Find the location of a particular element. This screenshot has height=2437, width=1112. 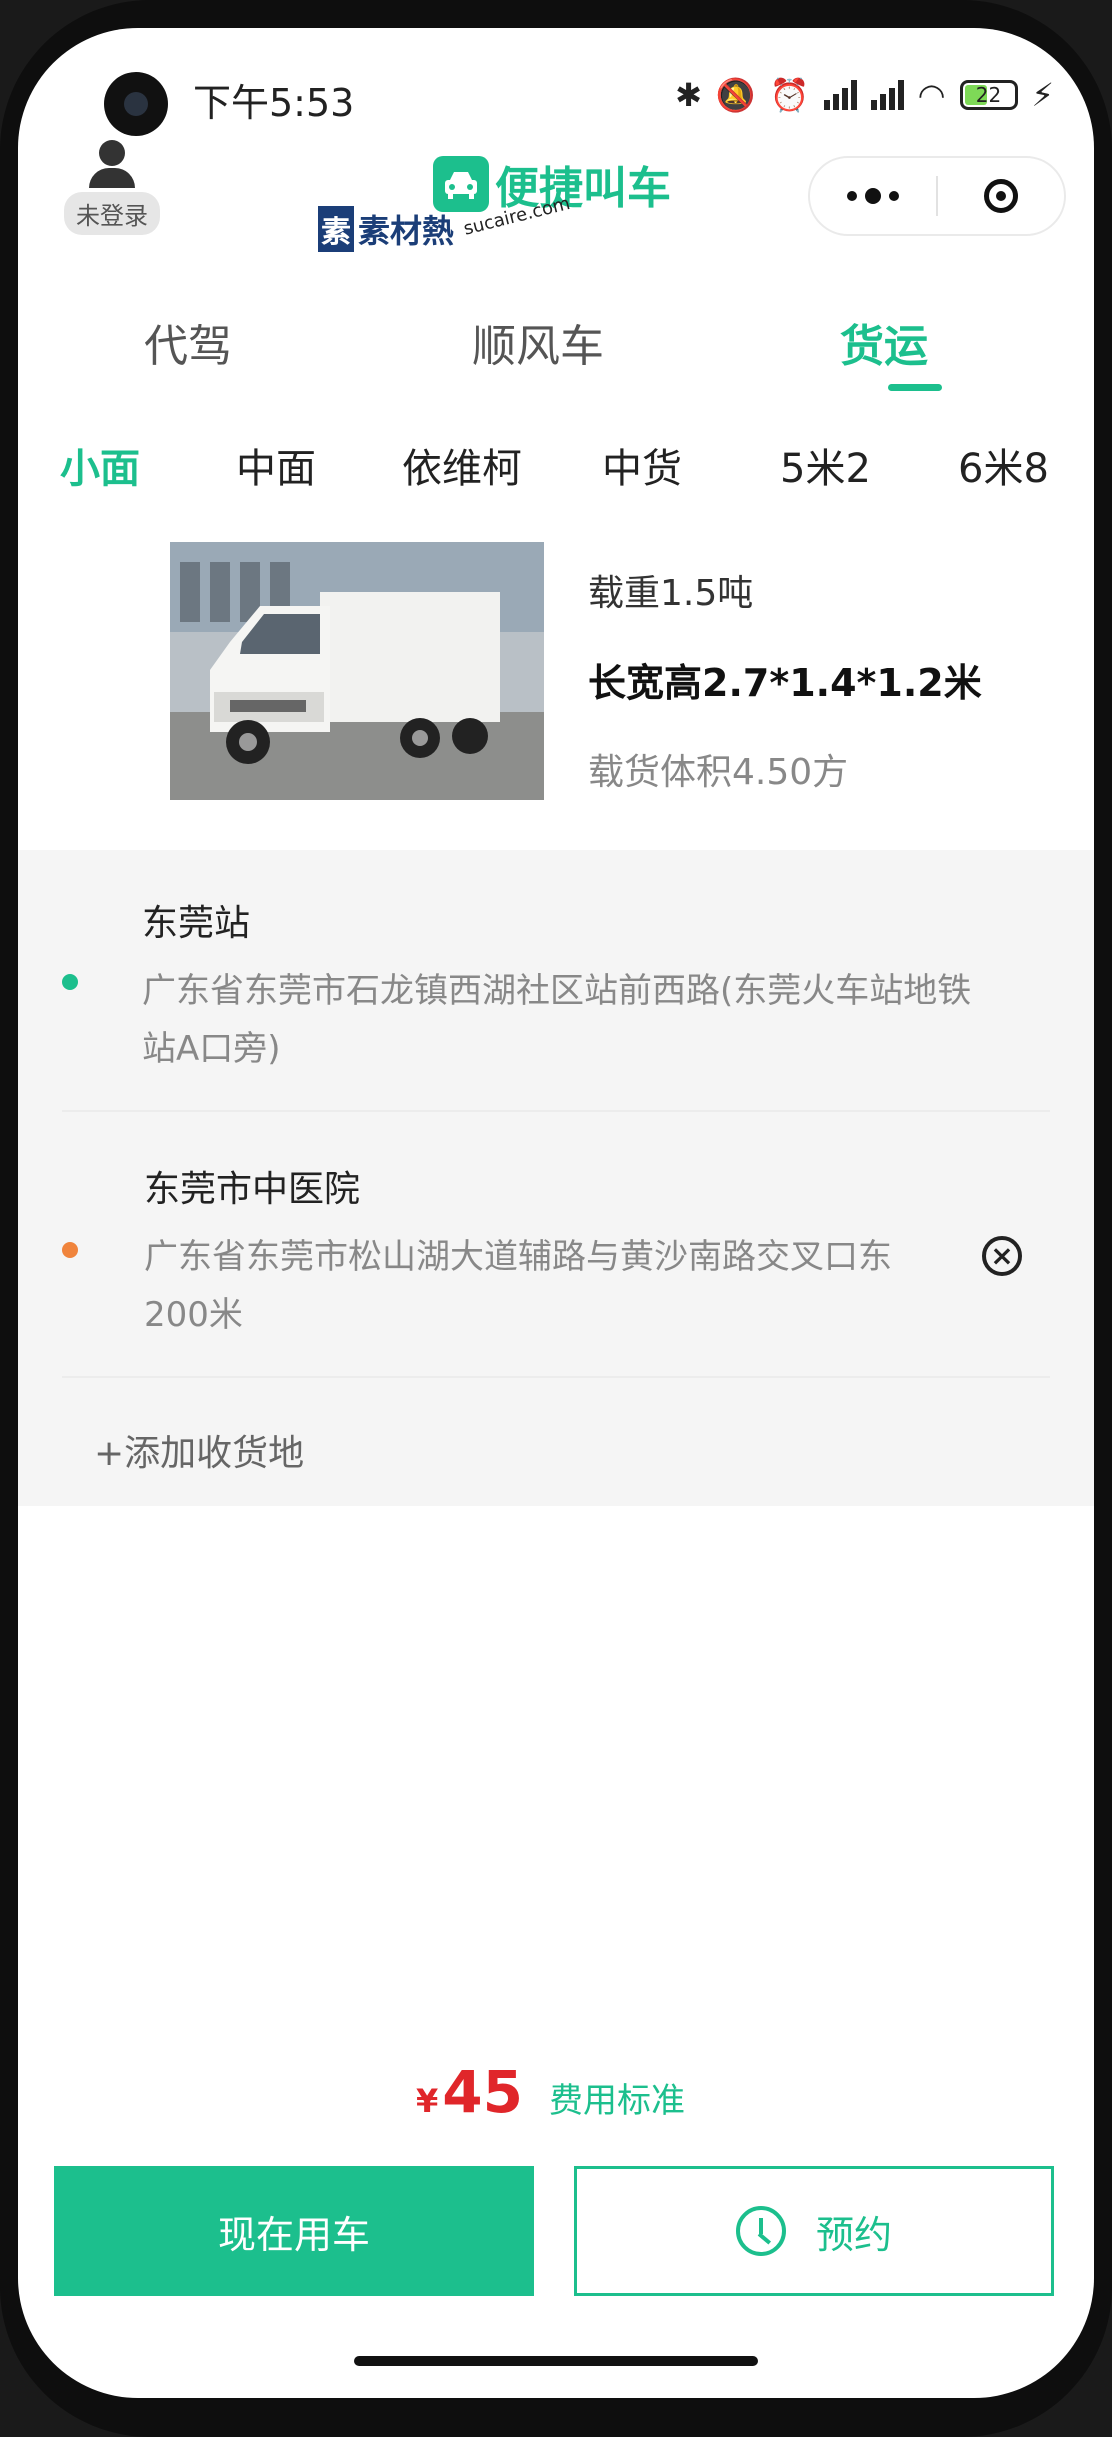

tab-freight: 货运 is located at coordinates (884, 342).